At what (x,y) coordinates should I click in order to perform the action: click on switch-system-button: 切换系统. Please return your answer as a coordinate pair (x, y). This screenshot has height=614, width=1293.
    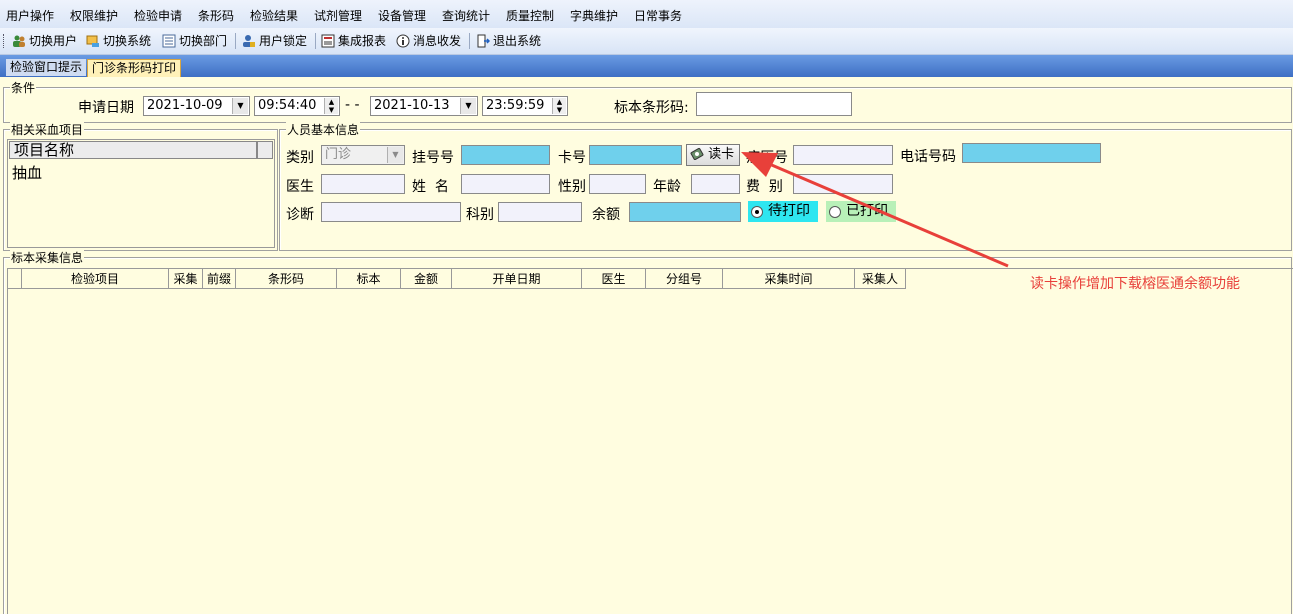
    Looking at the image, I should click on (118, 41).